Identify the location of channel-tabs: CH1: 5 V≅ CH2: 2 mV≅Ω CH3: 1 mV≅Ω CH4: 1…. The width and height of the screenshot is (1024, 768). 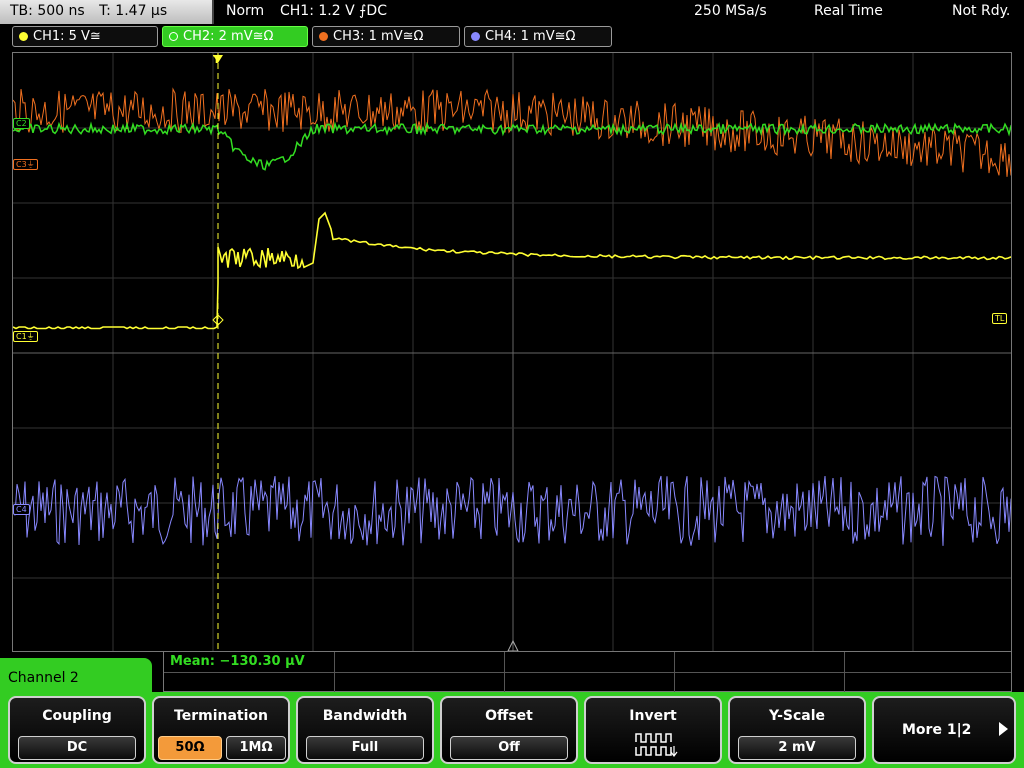
(512, 37).